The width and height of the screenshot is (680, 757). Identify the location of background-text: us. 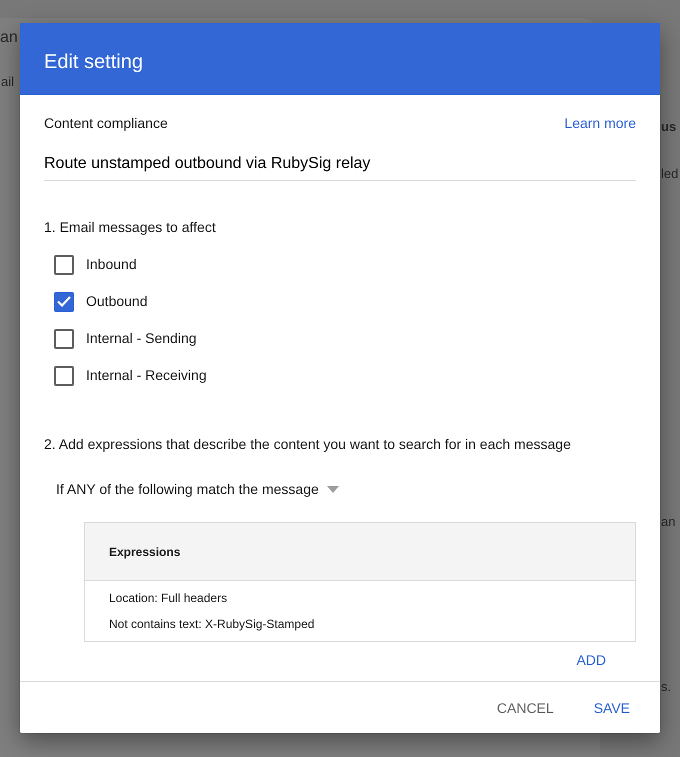
(668, 127).